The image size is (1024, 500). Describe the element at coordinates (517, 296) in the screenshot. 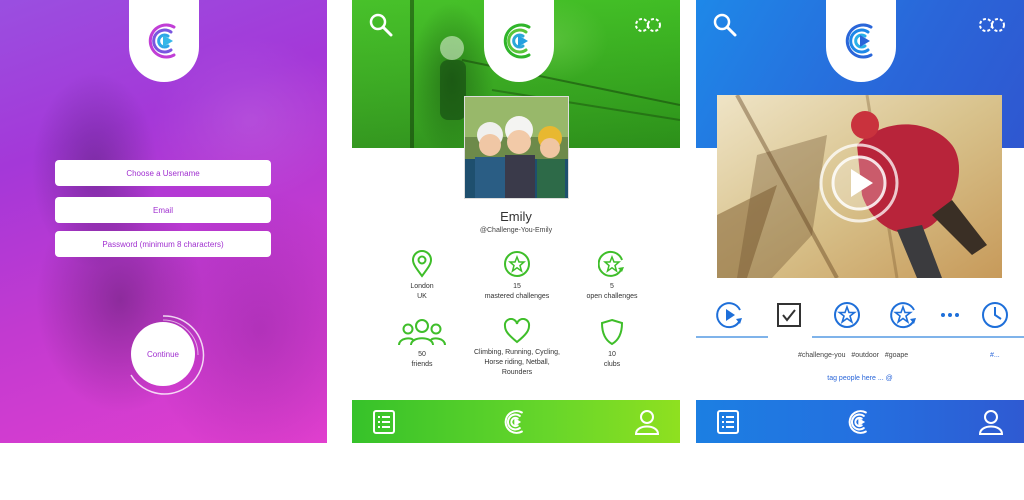

I see `stat-mastered-label: mastered challenges` at that location.